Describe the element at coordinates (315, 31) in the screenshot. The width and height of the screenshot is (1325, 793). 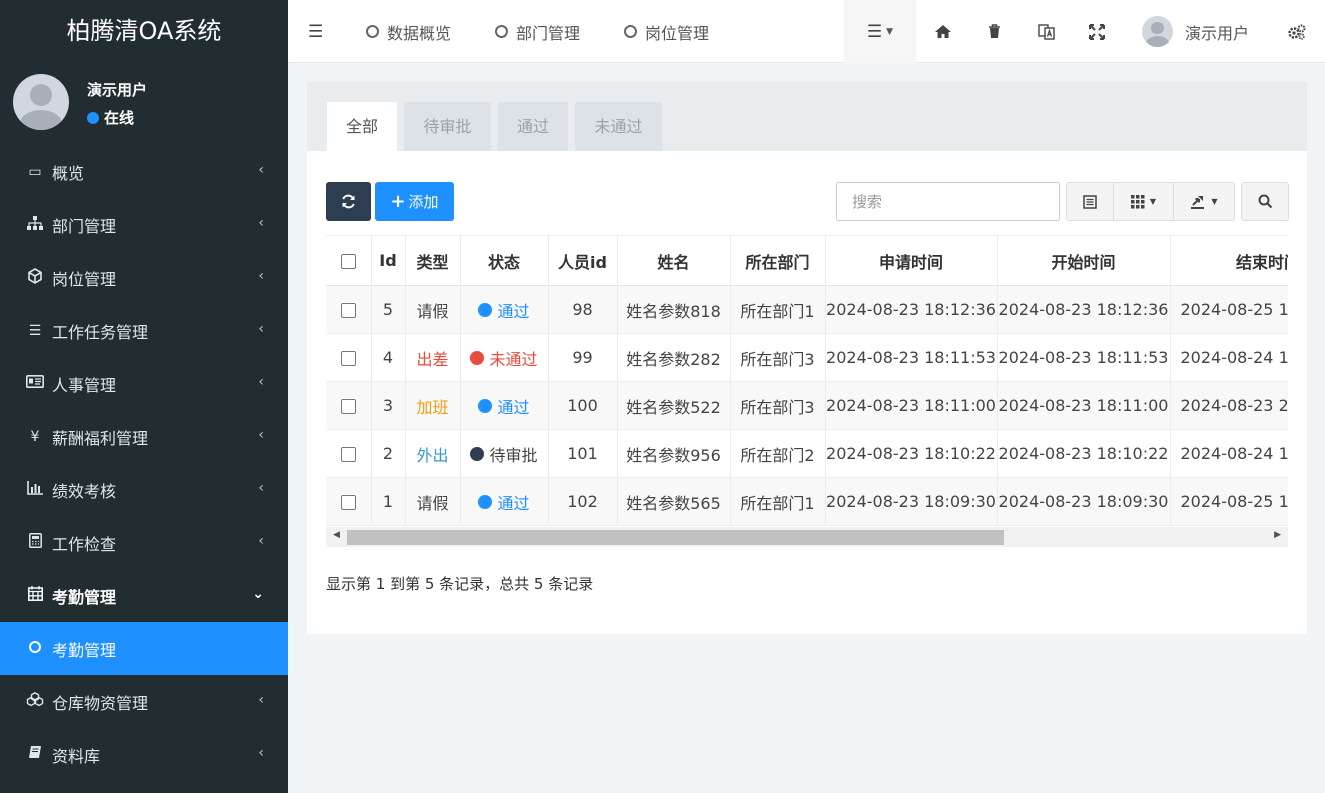
I see `sidebar-toggle-button: ☰` at that location.